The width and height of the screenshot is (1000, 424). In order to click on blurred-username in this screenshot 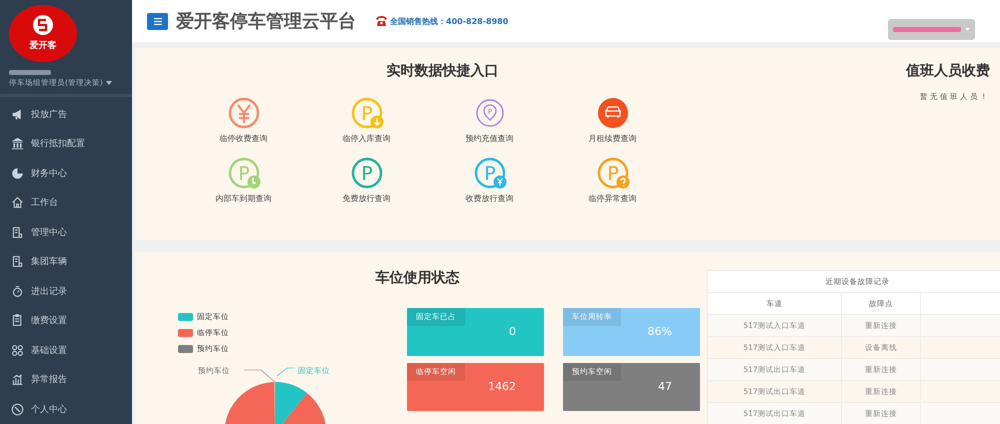, I will do `click(30, 72)`.